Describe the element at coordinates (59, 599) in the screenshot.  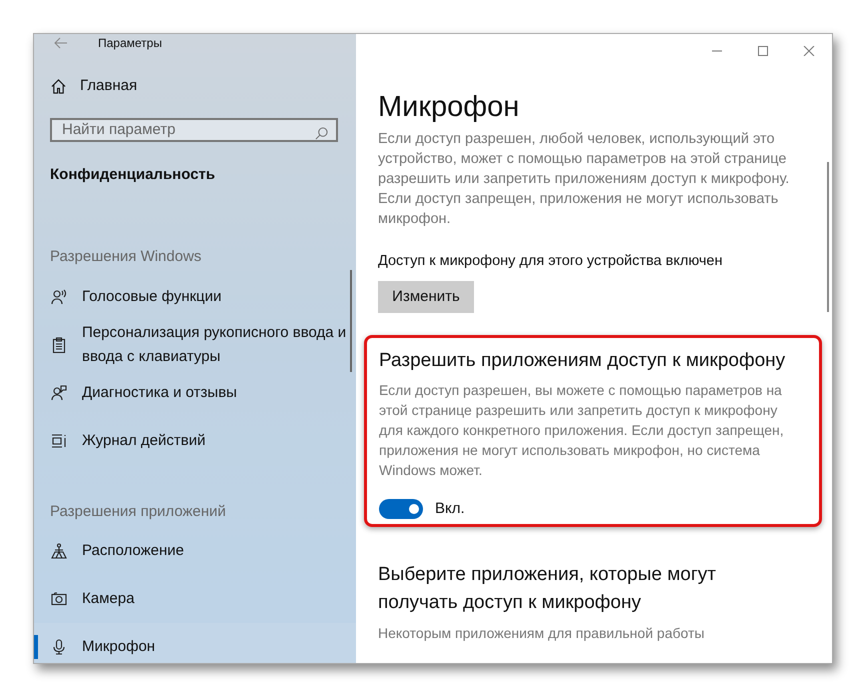
I see `camera-icon` at that location.